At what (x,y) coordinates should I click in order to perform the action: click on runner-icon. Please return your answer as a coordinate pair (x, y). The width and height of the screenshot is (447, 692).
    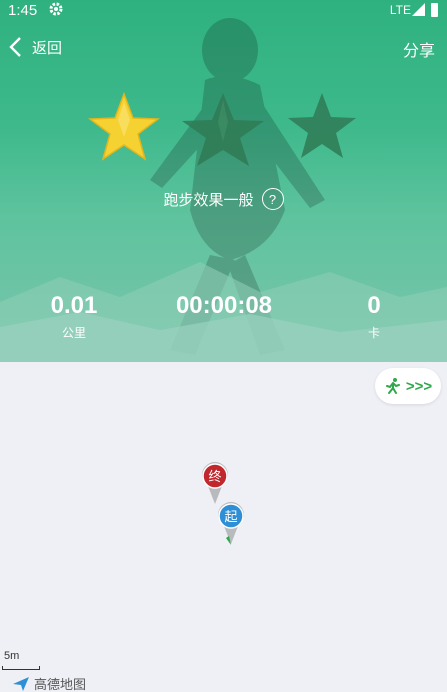
    Looking at the image, I should click on (392, 386).